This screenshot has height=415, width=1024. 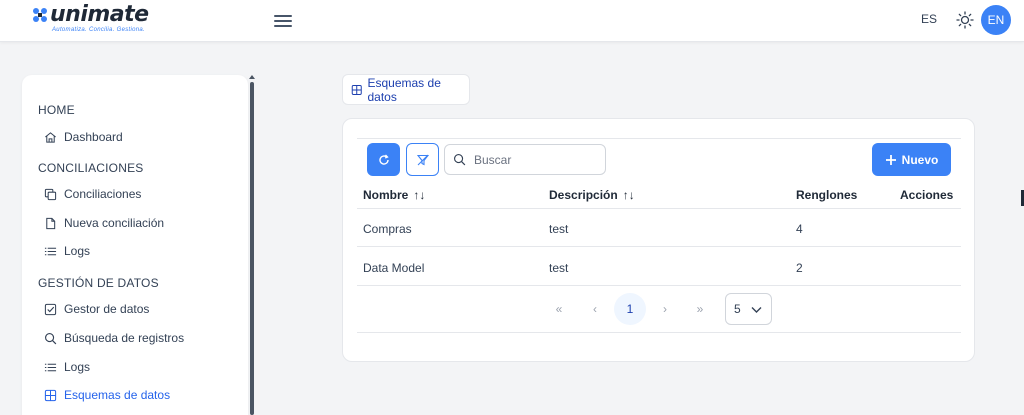 I want to click on sidebar-item-gestor-datos: Gestor de datos, so click(x=96, y=309).